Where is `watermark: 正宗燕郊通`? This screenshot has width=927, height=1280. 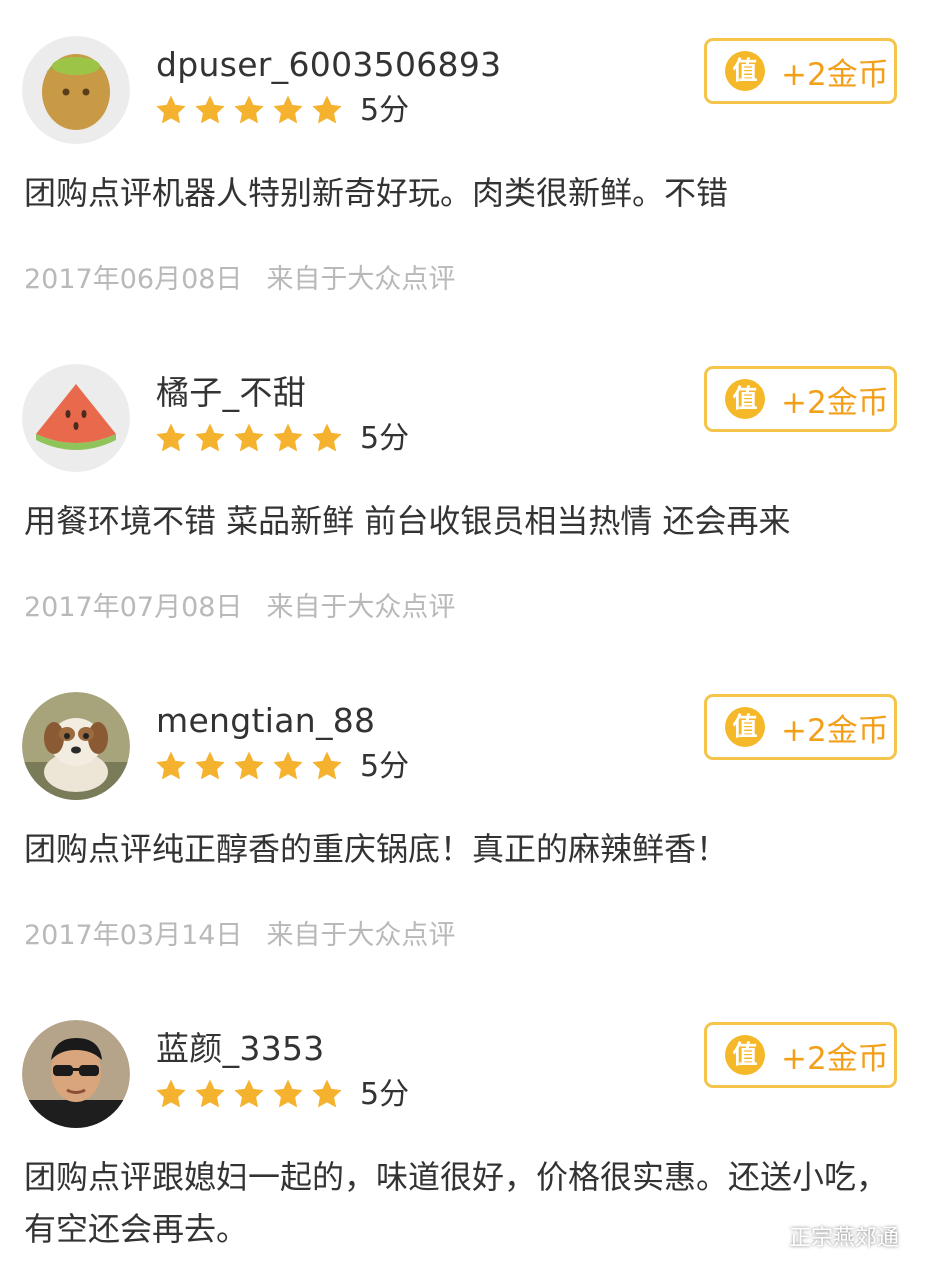 watermark: 正宗燕郊通 is located at coordinates (824, 1236).